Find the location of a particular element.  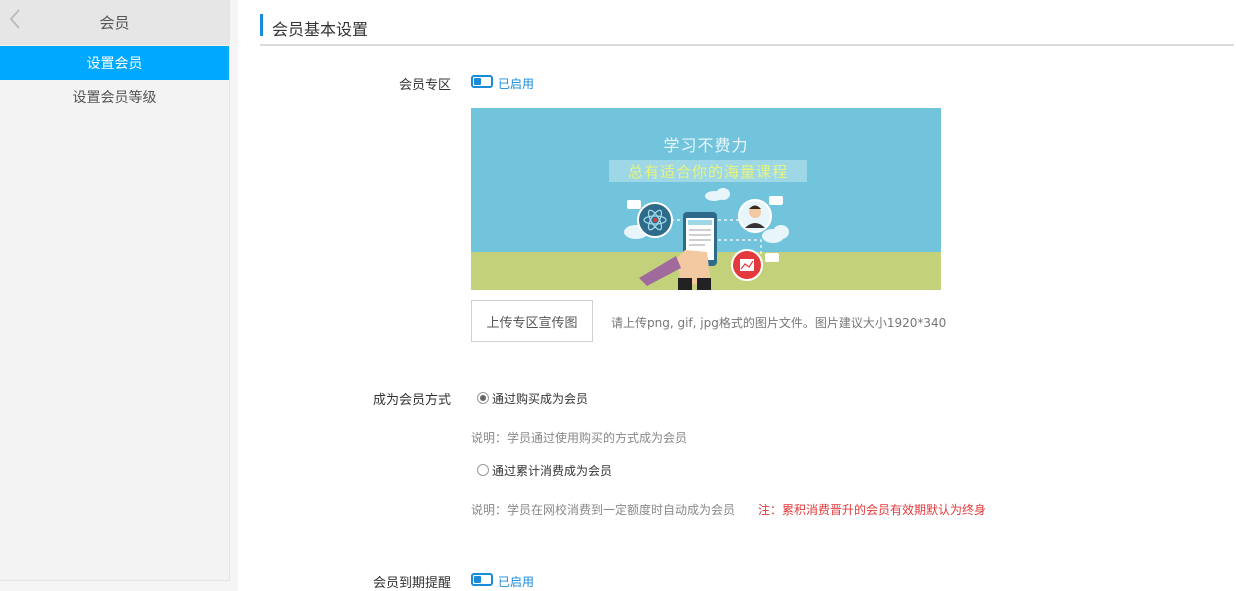

sidebar-item-member-levels: 设置会员等级 is located at coordinates (114, 97).